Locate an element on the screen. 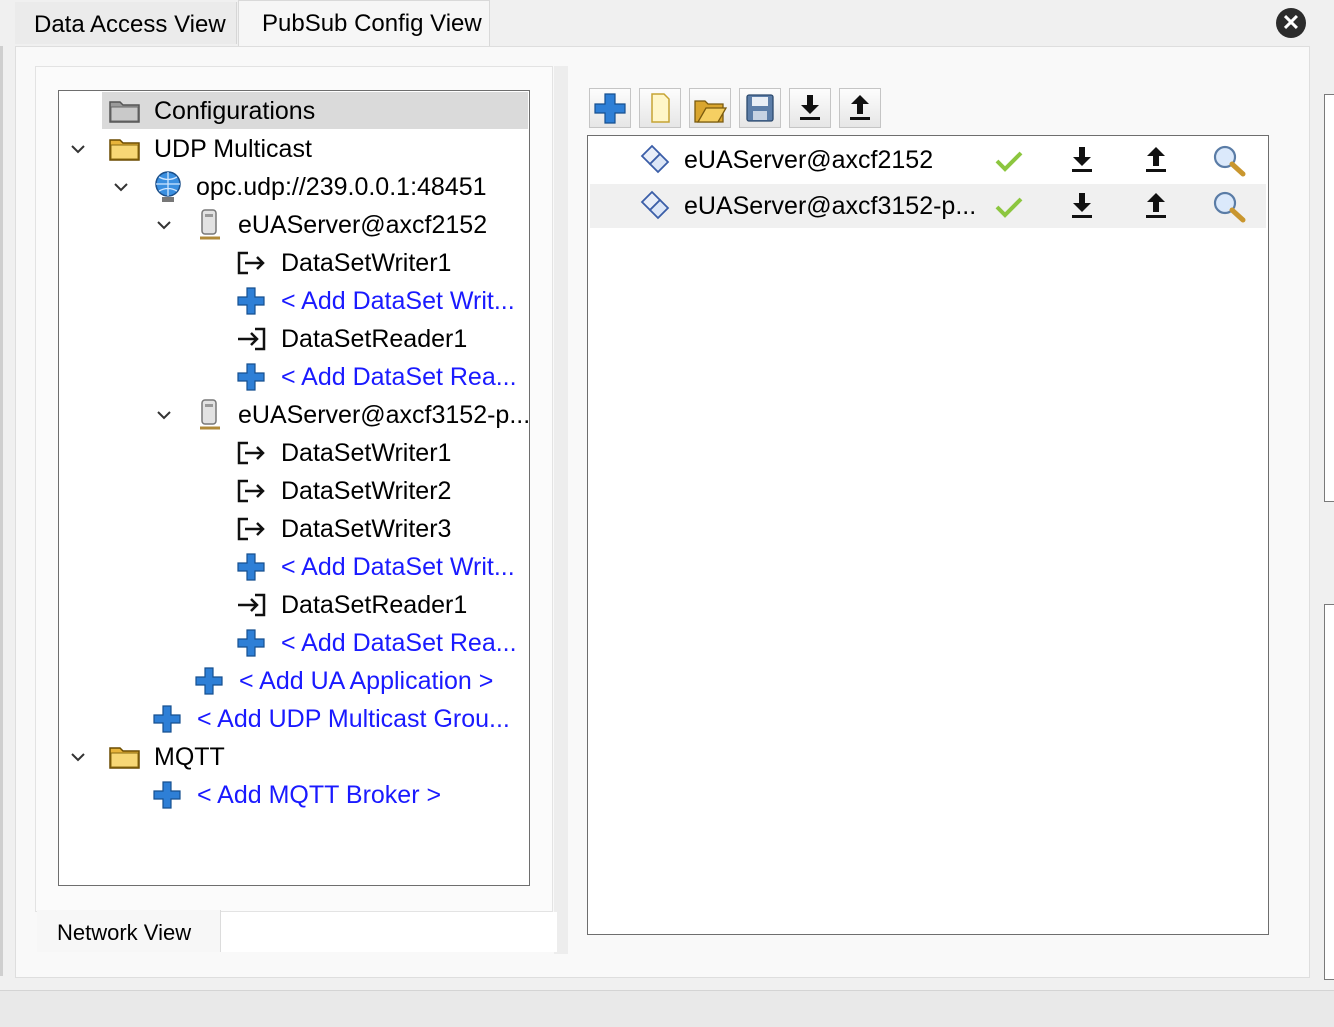 The image size is (1334, 1027). tree-item-dataset-writer: DataSetWriter2 is located at coordinates (366, 491).